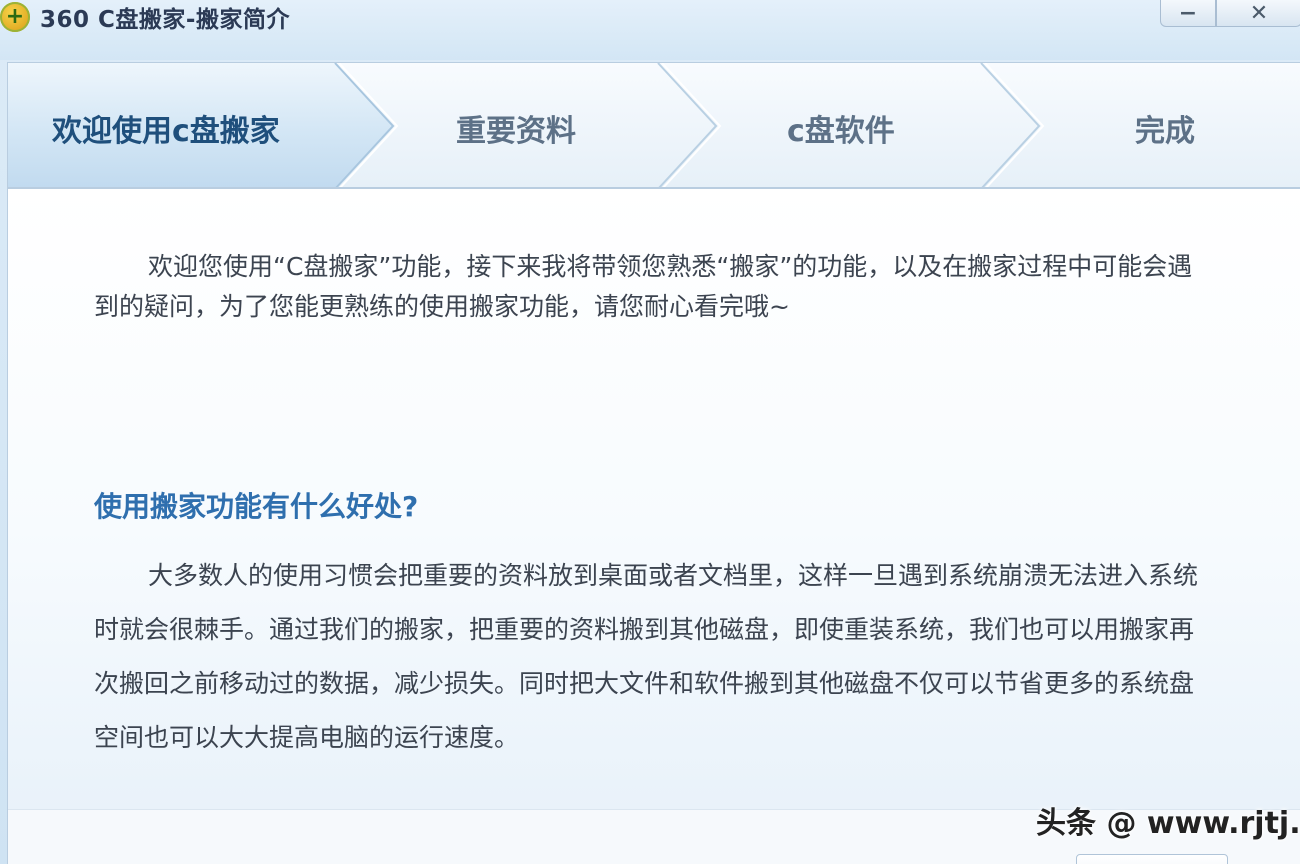  Describe the element at coordinates (650, 30) in the screenshot. I see `title-bar: + 360 C盘搬家-搬家简介 − ✕` at that location.